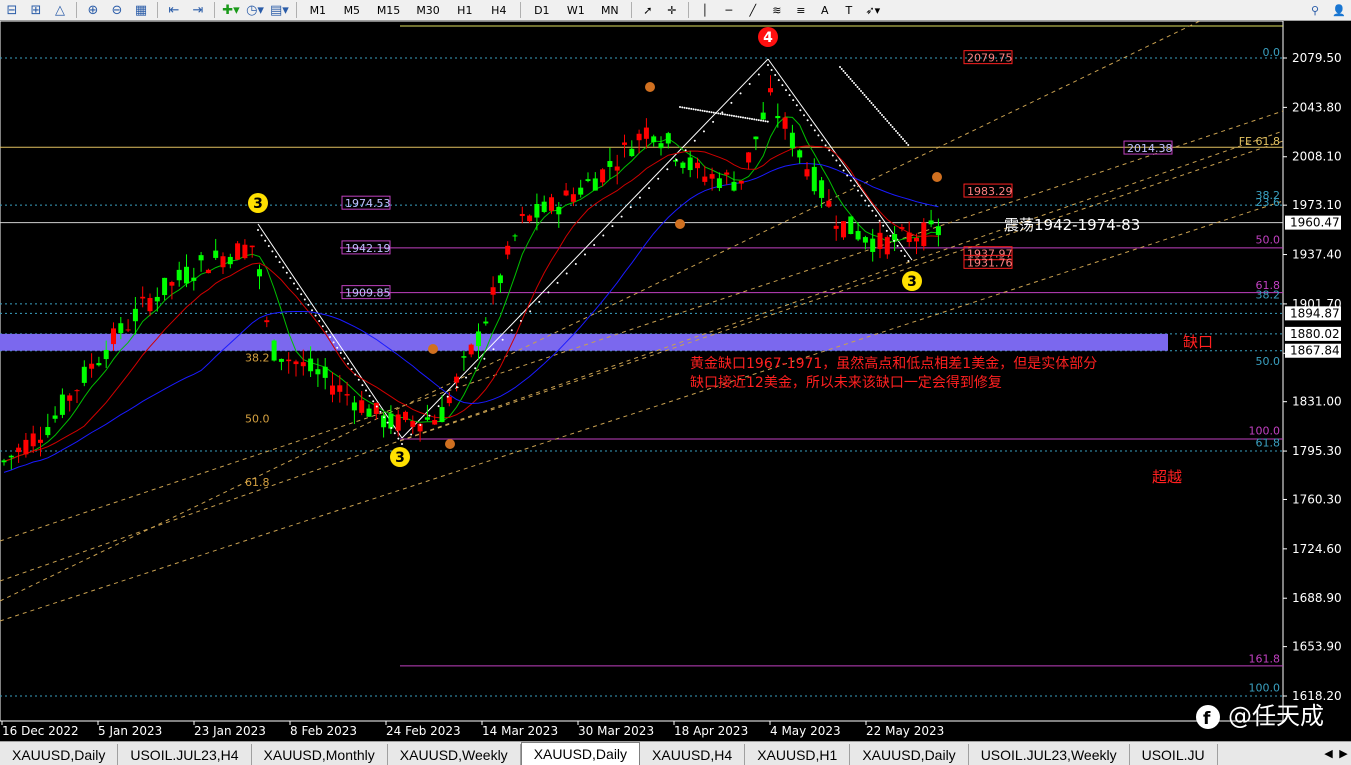 The image size is (1351, 765). What do you see at coordinates (352, 10) in the screenshot?
I see `timeframe-m5-button: M5` at bounding box center [352, 10].